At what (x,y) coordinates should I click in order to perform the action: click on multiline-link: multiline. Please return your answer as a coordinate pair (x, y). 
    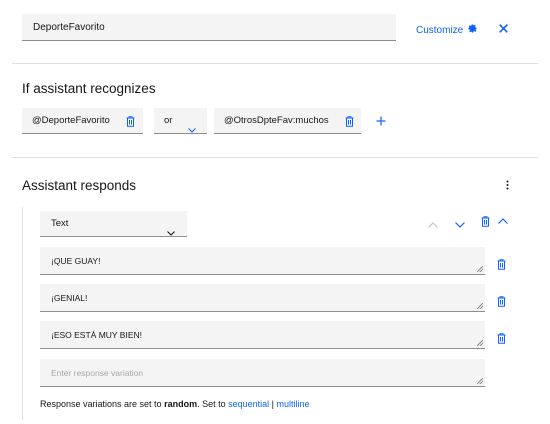
    Looking at the image, I should click on (293, 404).